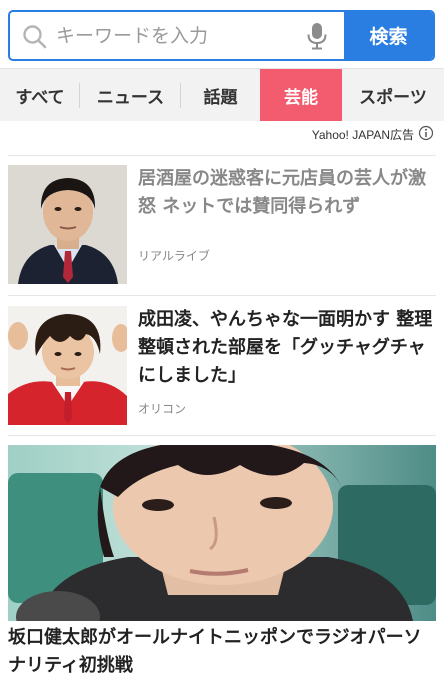 This screenshot has width=444, height=680. What do you see at coordinates (35, 37) in the screenshot?
I see `search-icon` at bounding box center [35, 37].